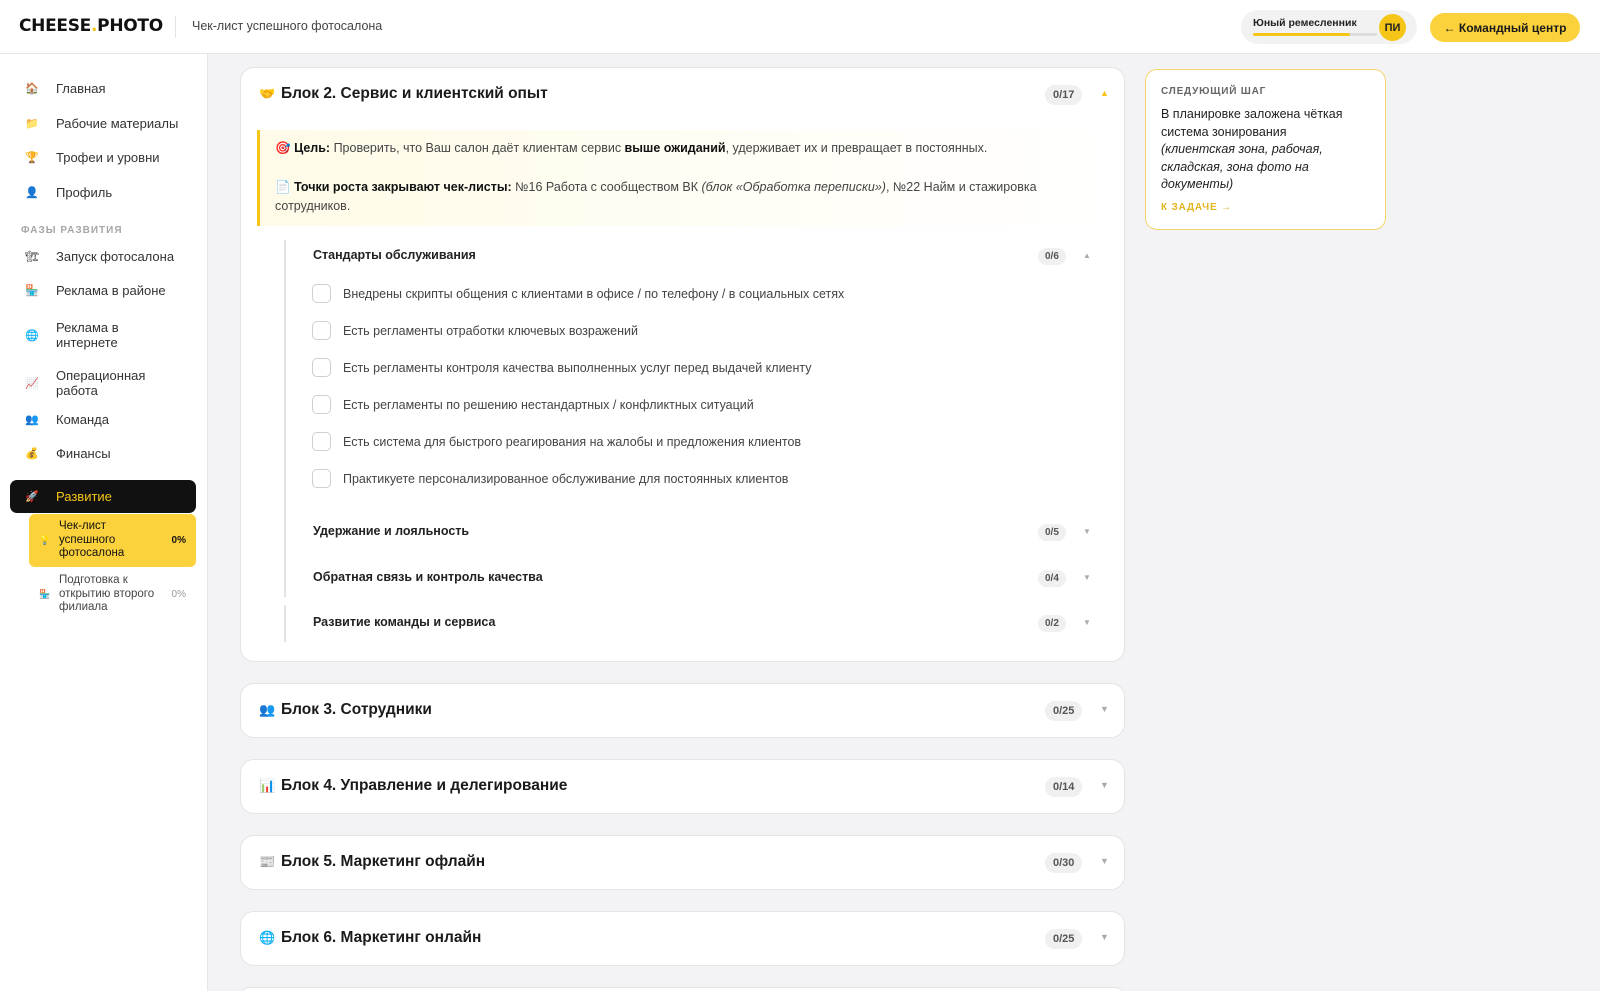 This screenshot has width=1600, height=991. Describe the element at coordinates (107, 594) in the screenshot. I see `sidebar-subitem-label: Подготовка к открытию второго филиала` at that location.